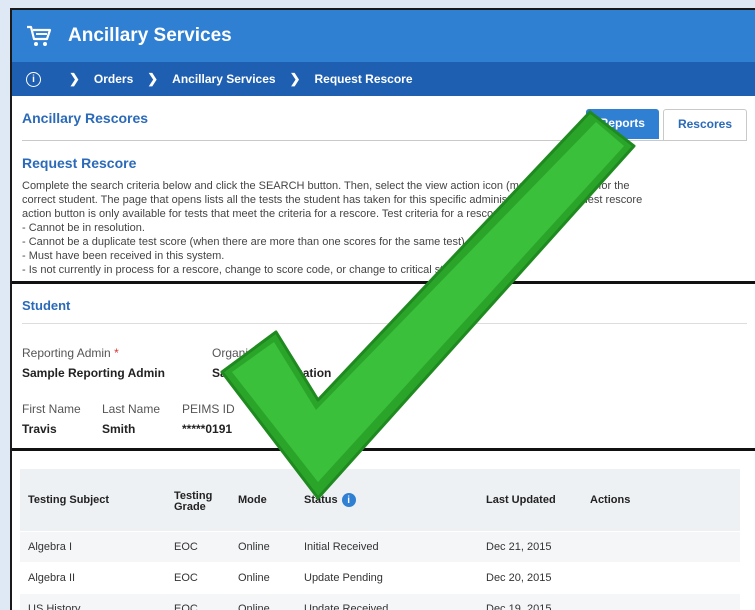 Image resolution: width=755 pixels, height=610 pixels. I want to click on request-rescore-title: Request Rescore, so click(384, 163).